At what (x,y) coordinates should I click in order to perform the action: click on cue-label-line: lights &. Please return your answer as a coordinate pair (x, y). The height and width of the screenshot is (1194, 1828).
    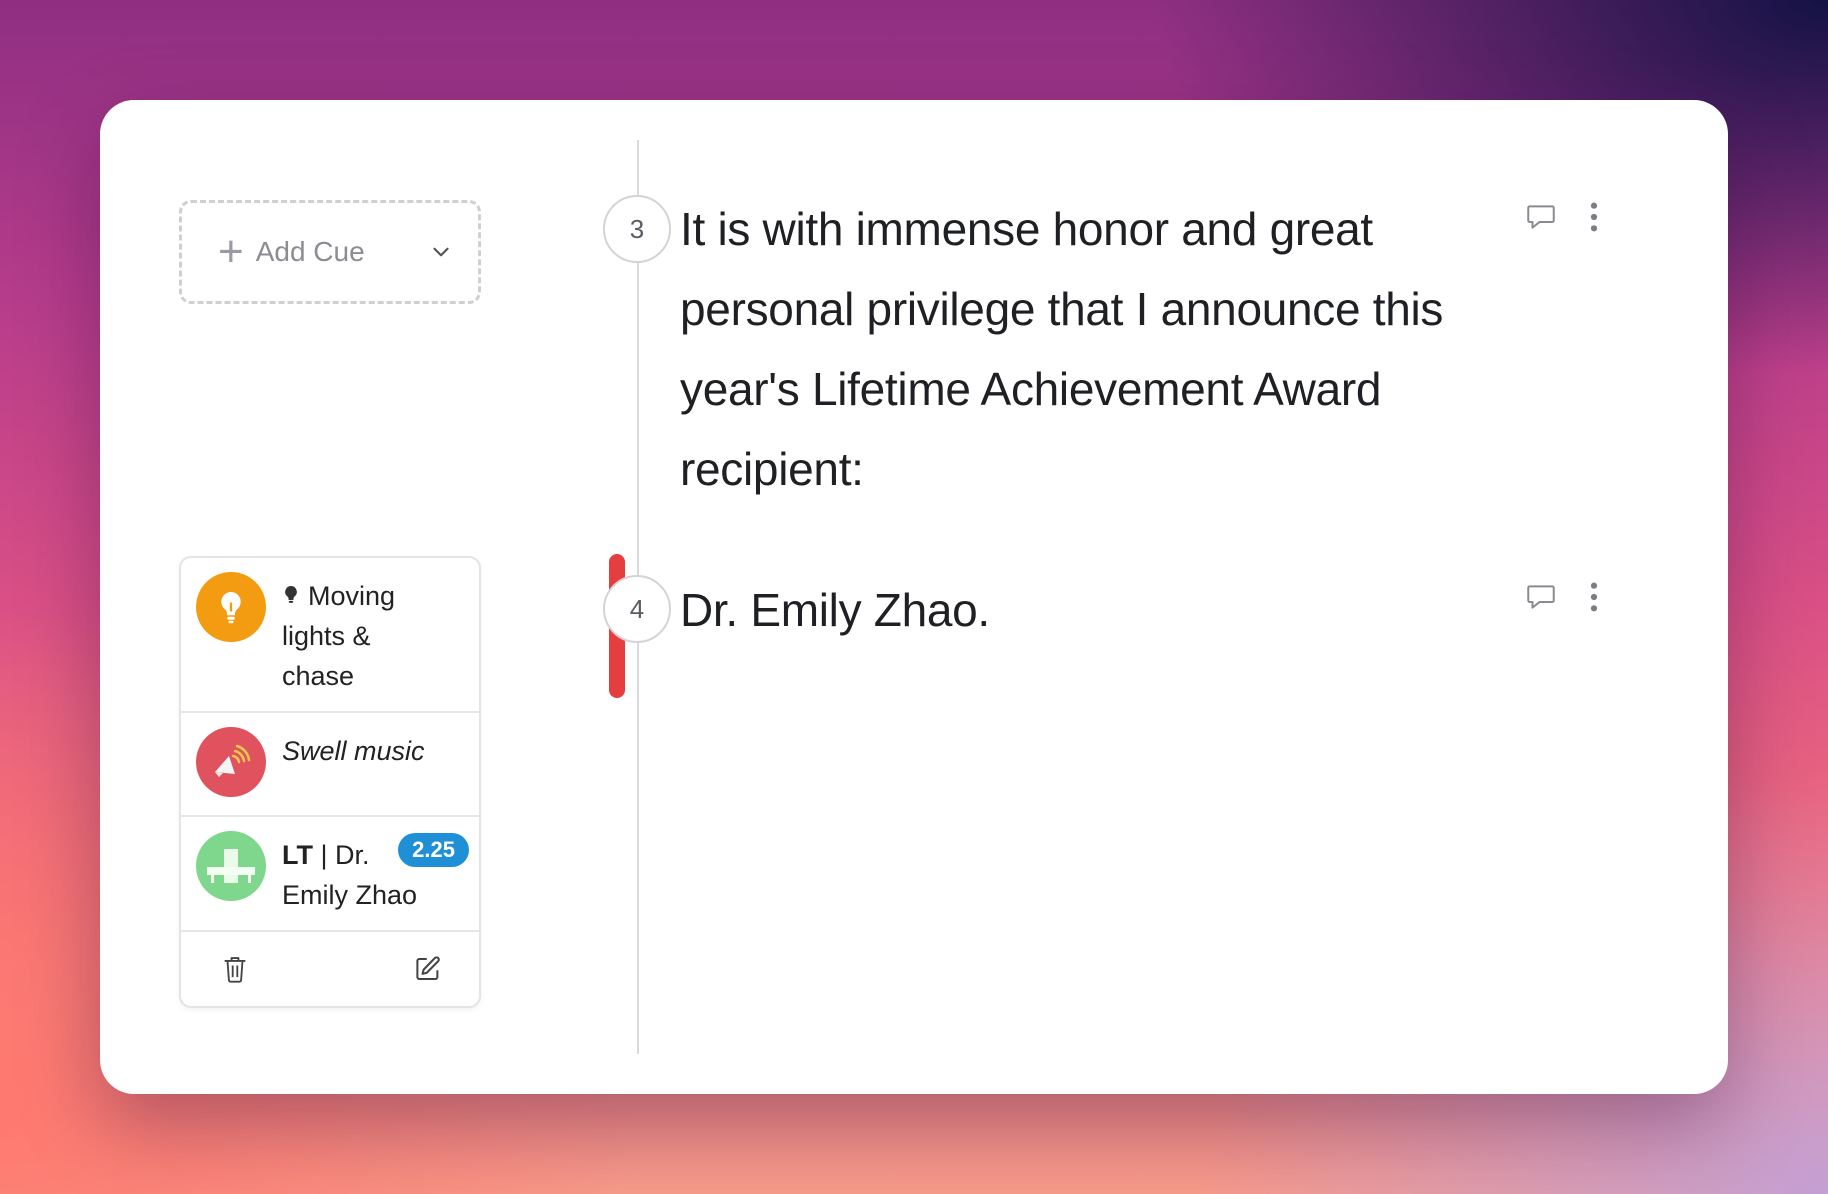
    Looking at the image, I should click on (326, 636).